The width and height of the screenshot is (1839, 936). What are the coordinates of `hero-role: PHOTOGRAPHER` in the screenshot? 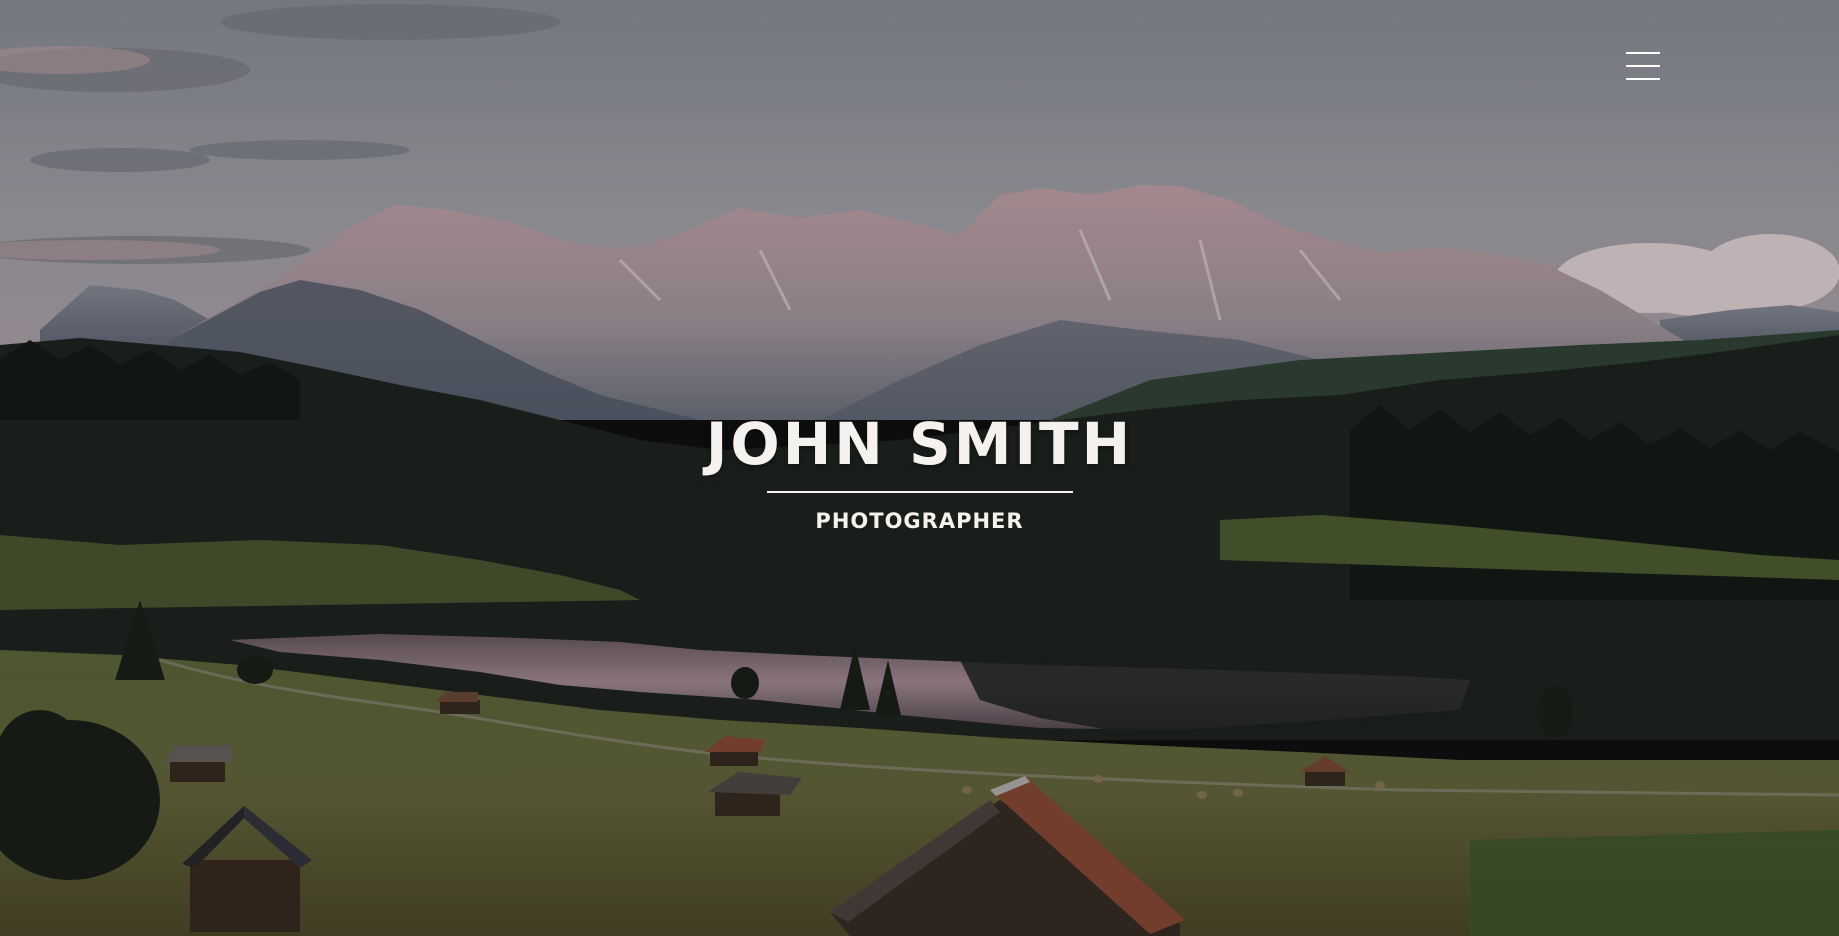 It's located at (919, 521).